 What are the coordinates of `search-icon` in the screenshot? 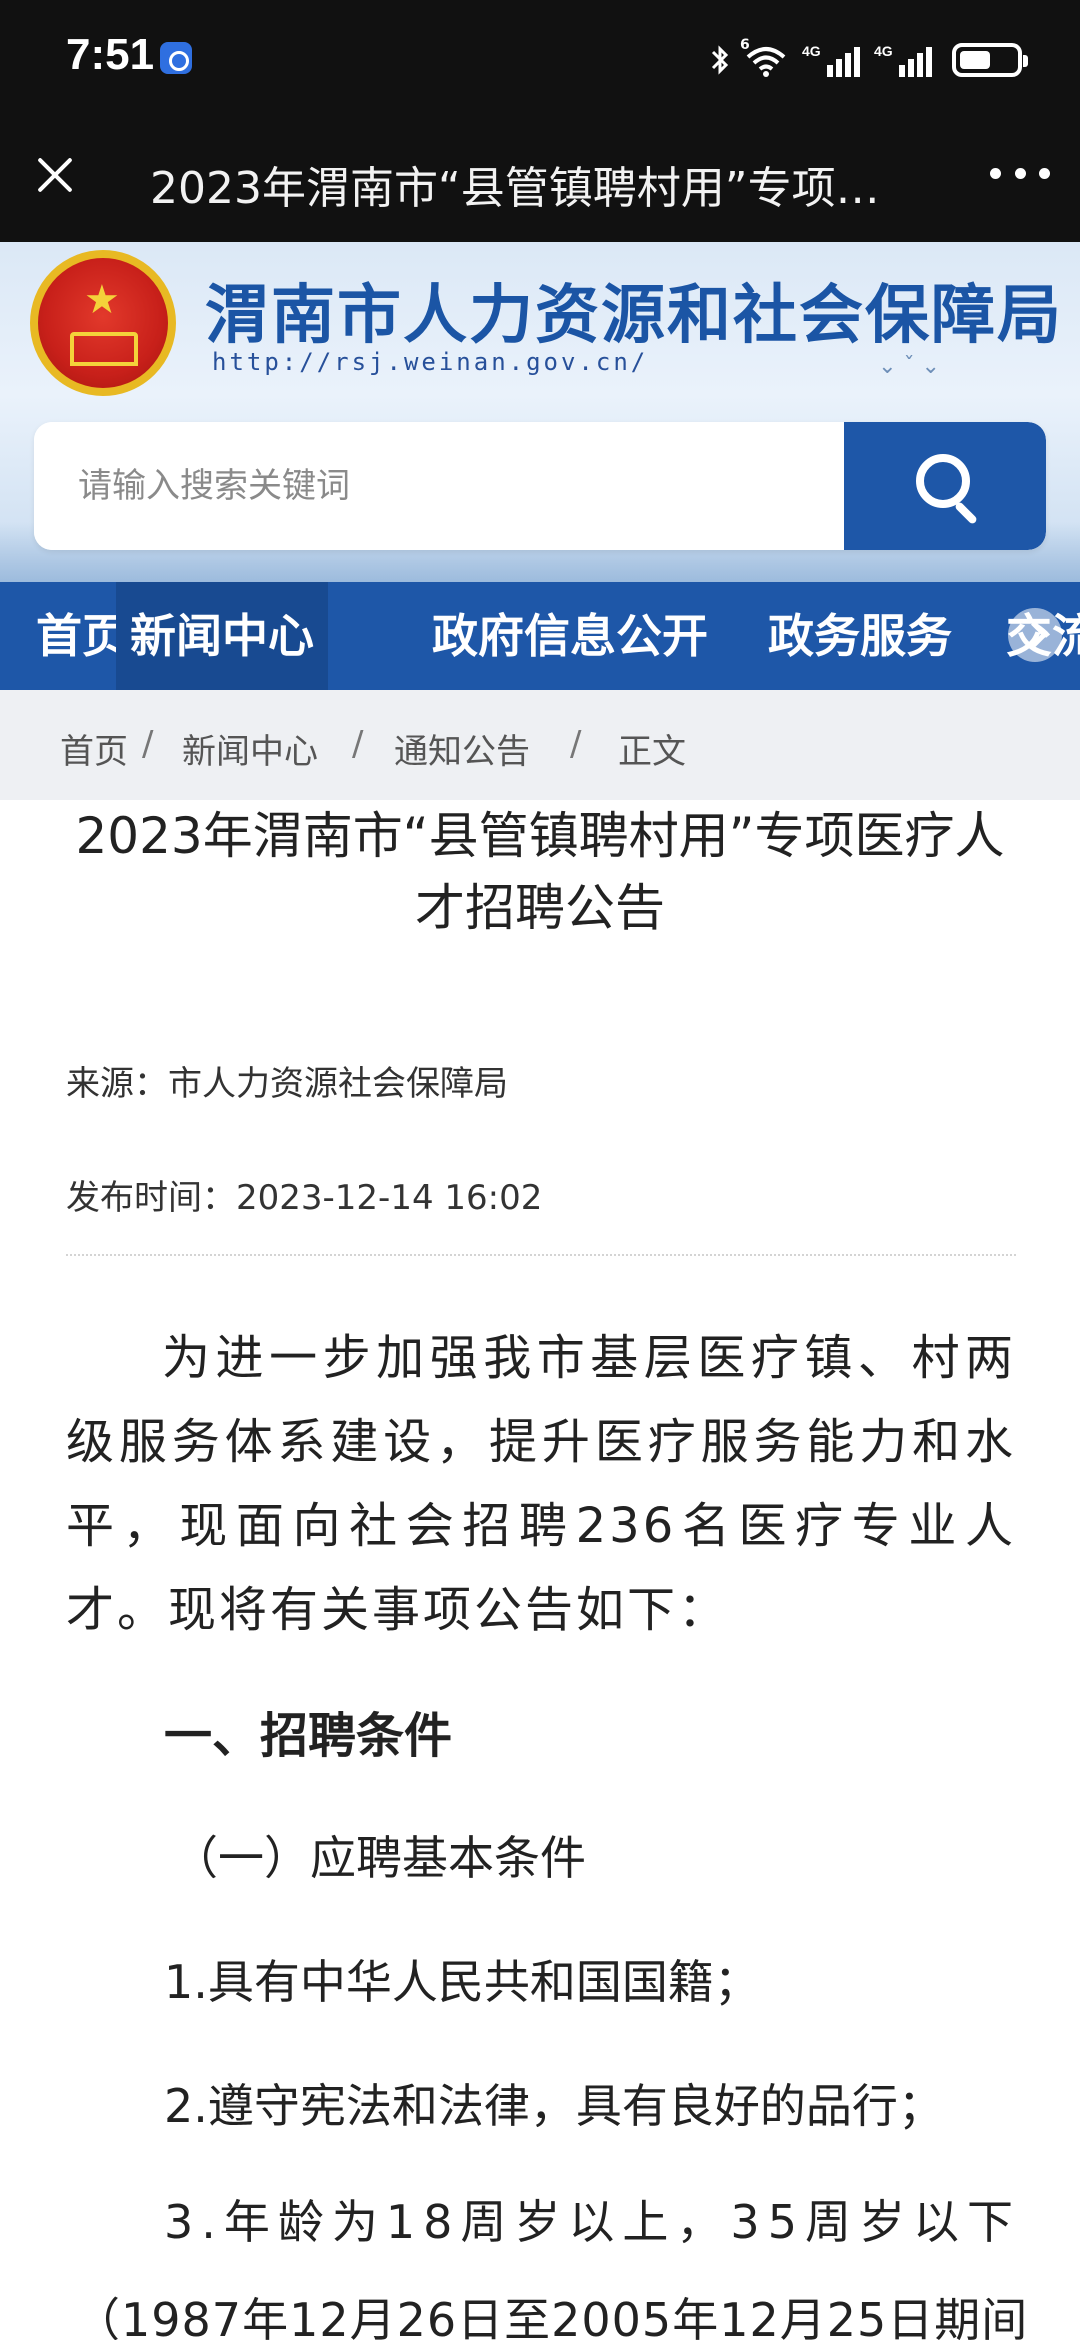 It's located at (943, 481).